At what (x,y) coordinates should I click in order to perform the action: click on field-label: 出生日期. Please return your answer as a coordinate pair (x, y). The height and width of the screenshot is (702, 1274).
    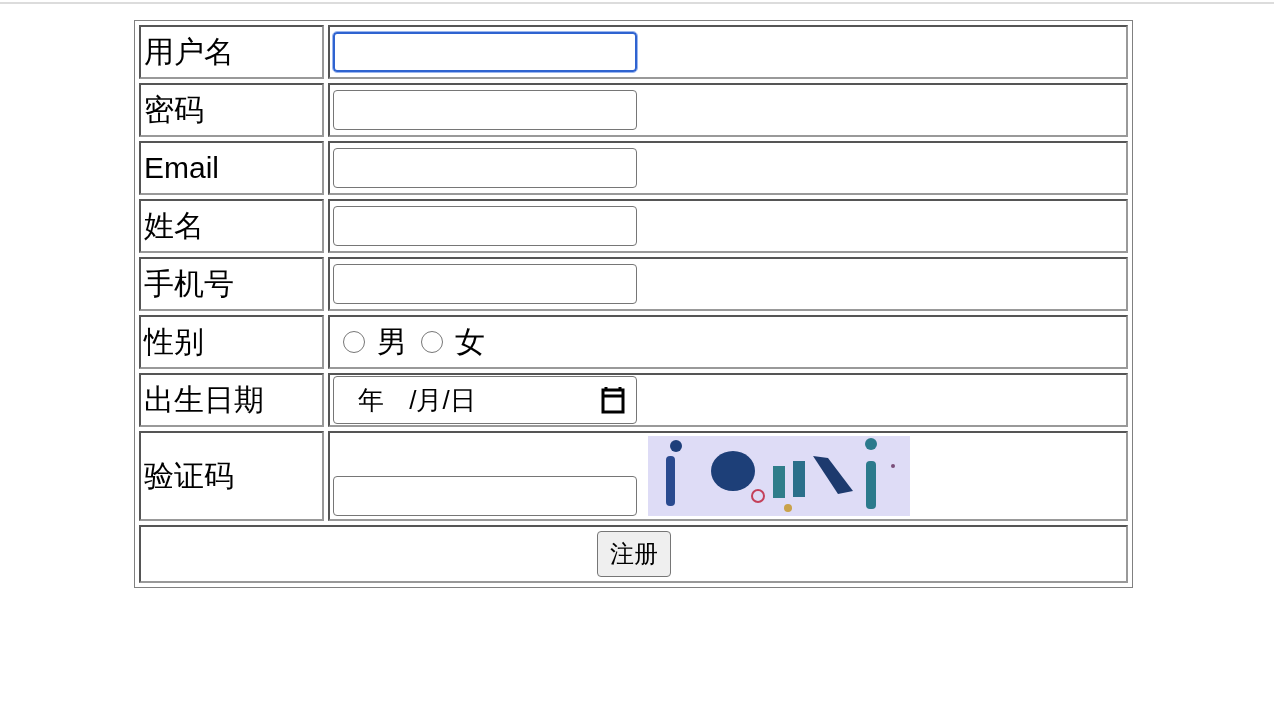
    Looking at the image, I should click on (231, 400).